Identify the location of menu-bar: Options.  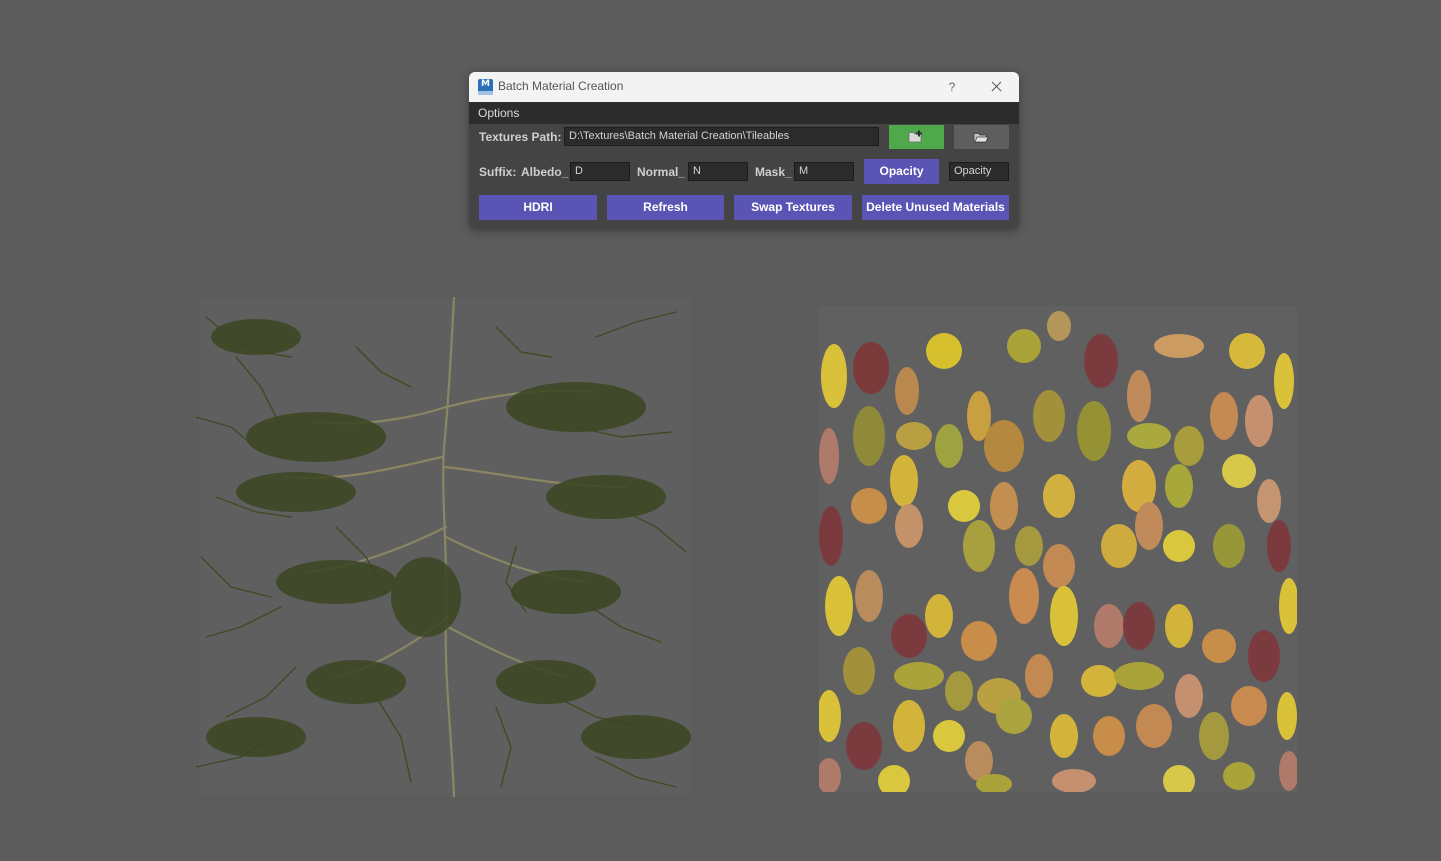
(744, 113).